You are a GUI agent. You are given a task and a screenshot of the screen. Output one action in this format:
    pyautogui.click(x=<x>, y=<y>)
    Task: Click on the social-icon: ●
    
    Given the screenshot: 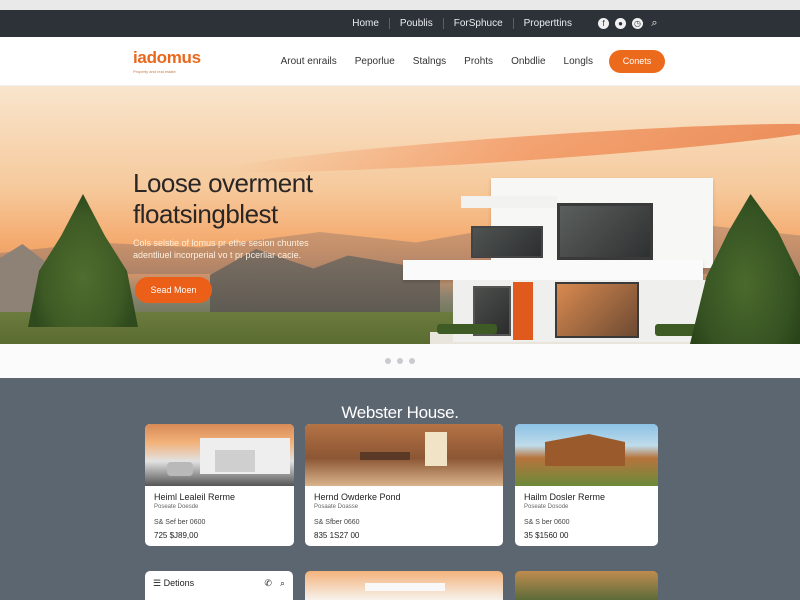 What is the action you would take?
    pyautogui.click(x=620, y=23)
    